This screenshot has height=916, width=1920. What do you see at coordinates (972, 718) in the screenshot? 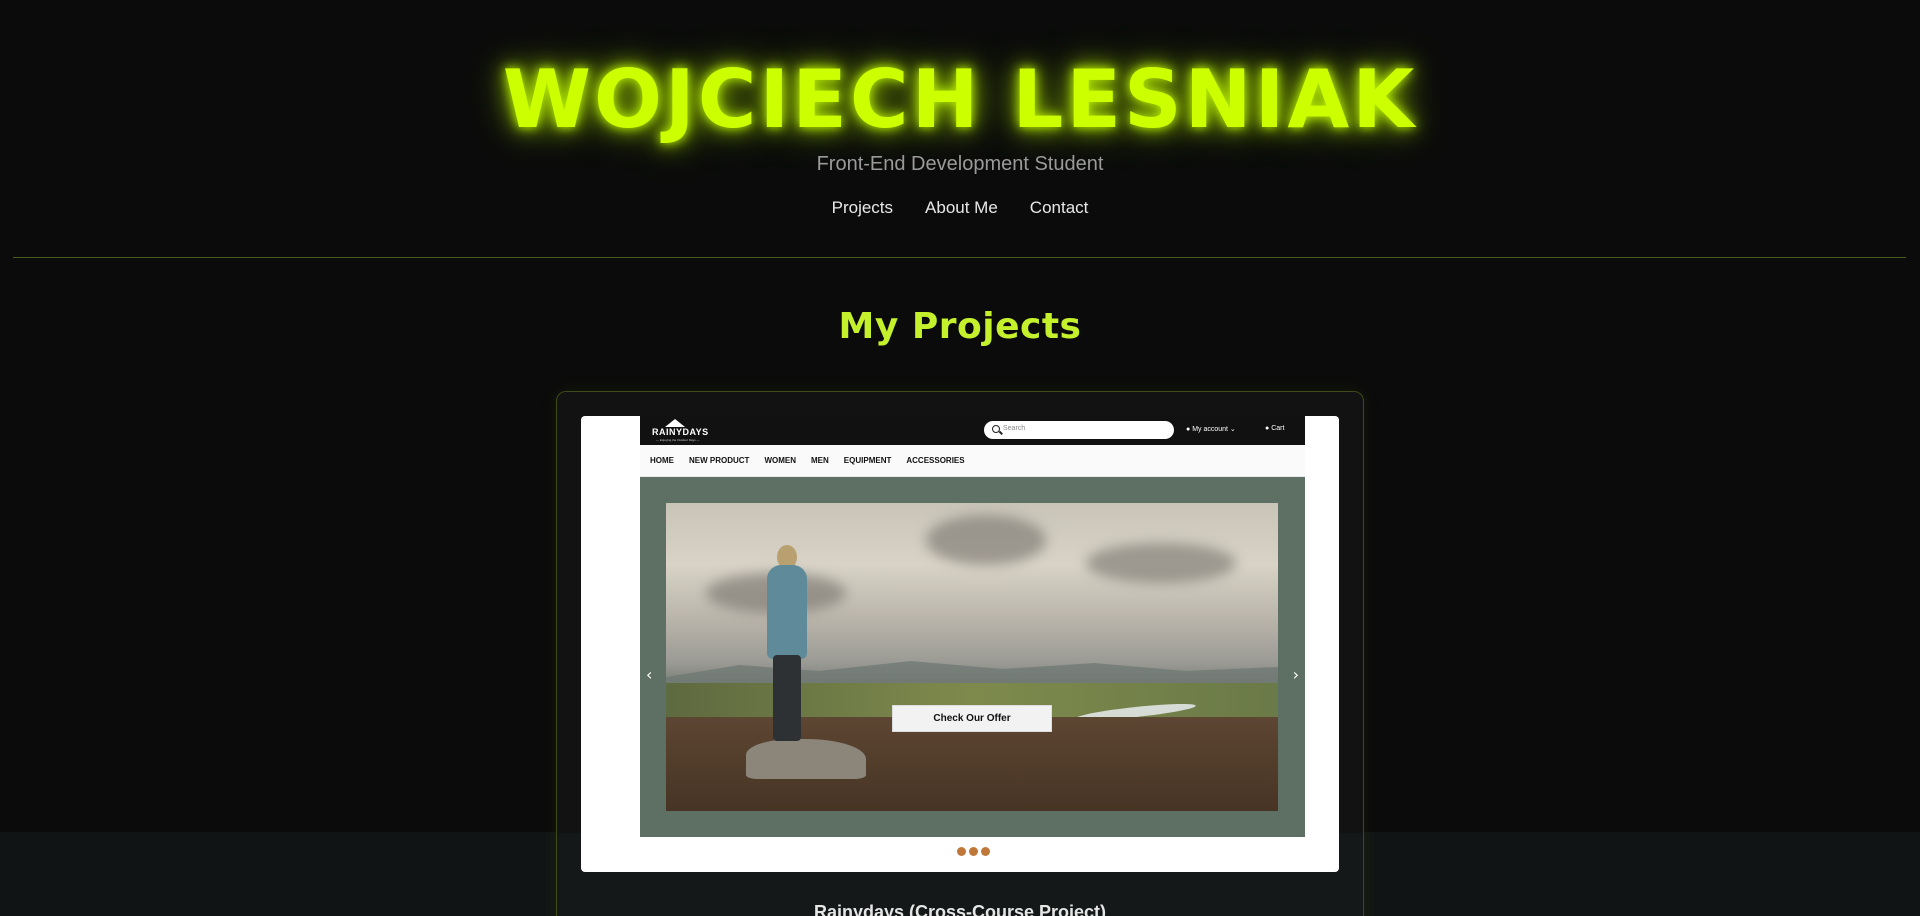
I see `preview-cta-button: Check Our Offer` at bounding box center [972, 718].